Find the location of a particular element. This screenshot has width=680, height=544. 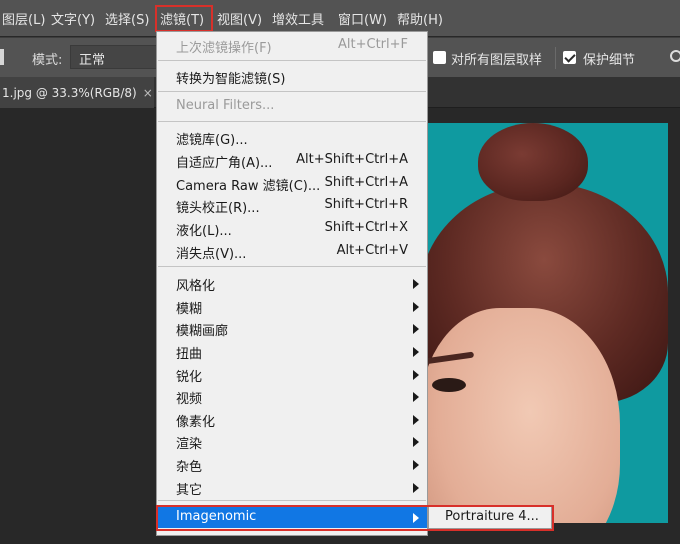

document-tab: 1.jpg @ 33.3%(RGB/8) × is located at coordinates (77, 92).